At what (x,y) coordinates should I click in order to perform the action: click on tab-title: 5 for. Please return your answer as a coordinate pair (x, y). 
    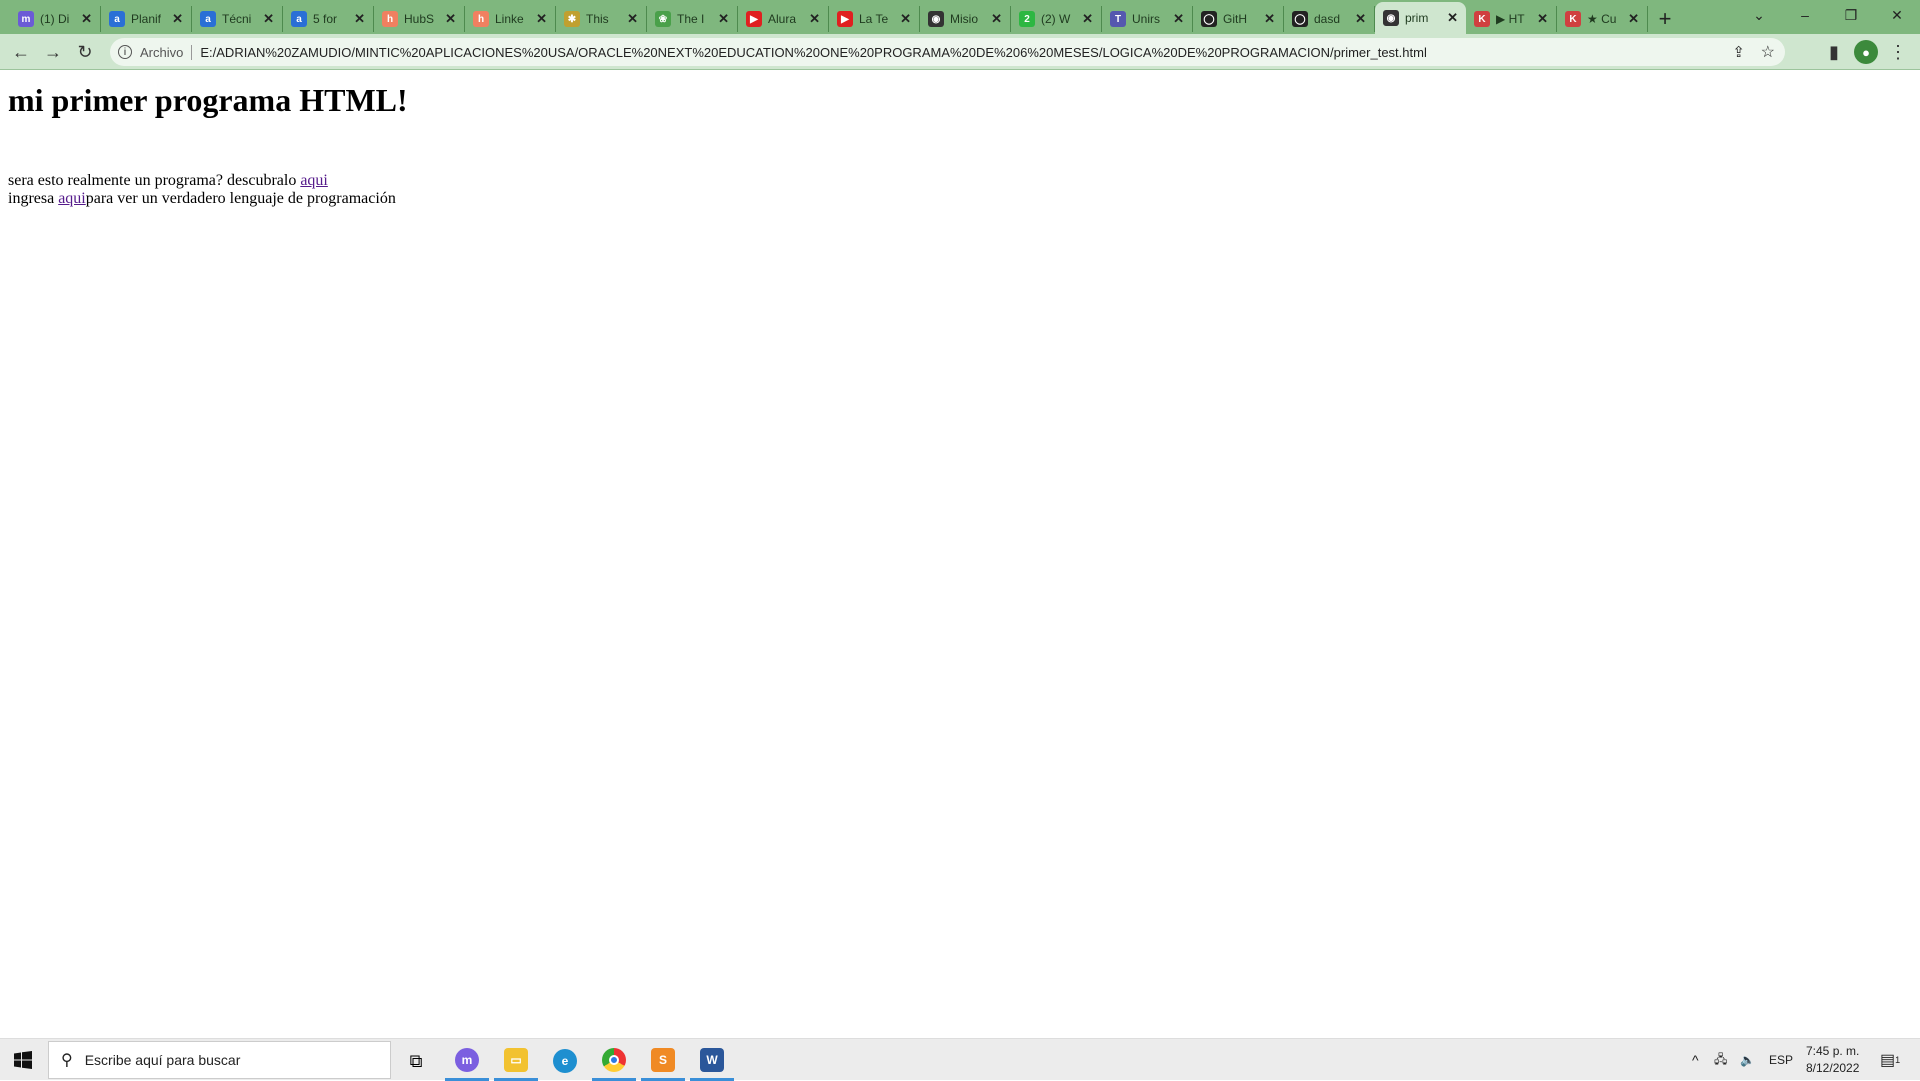
    Looking at the image, I should click on (325, 19).